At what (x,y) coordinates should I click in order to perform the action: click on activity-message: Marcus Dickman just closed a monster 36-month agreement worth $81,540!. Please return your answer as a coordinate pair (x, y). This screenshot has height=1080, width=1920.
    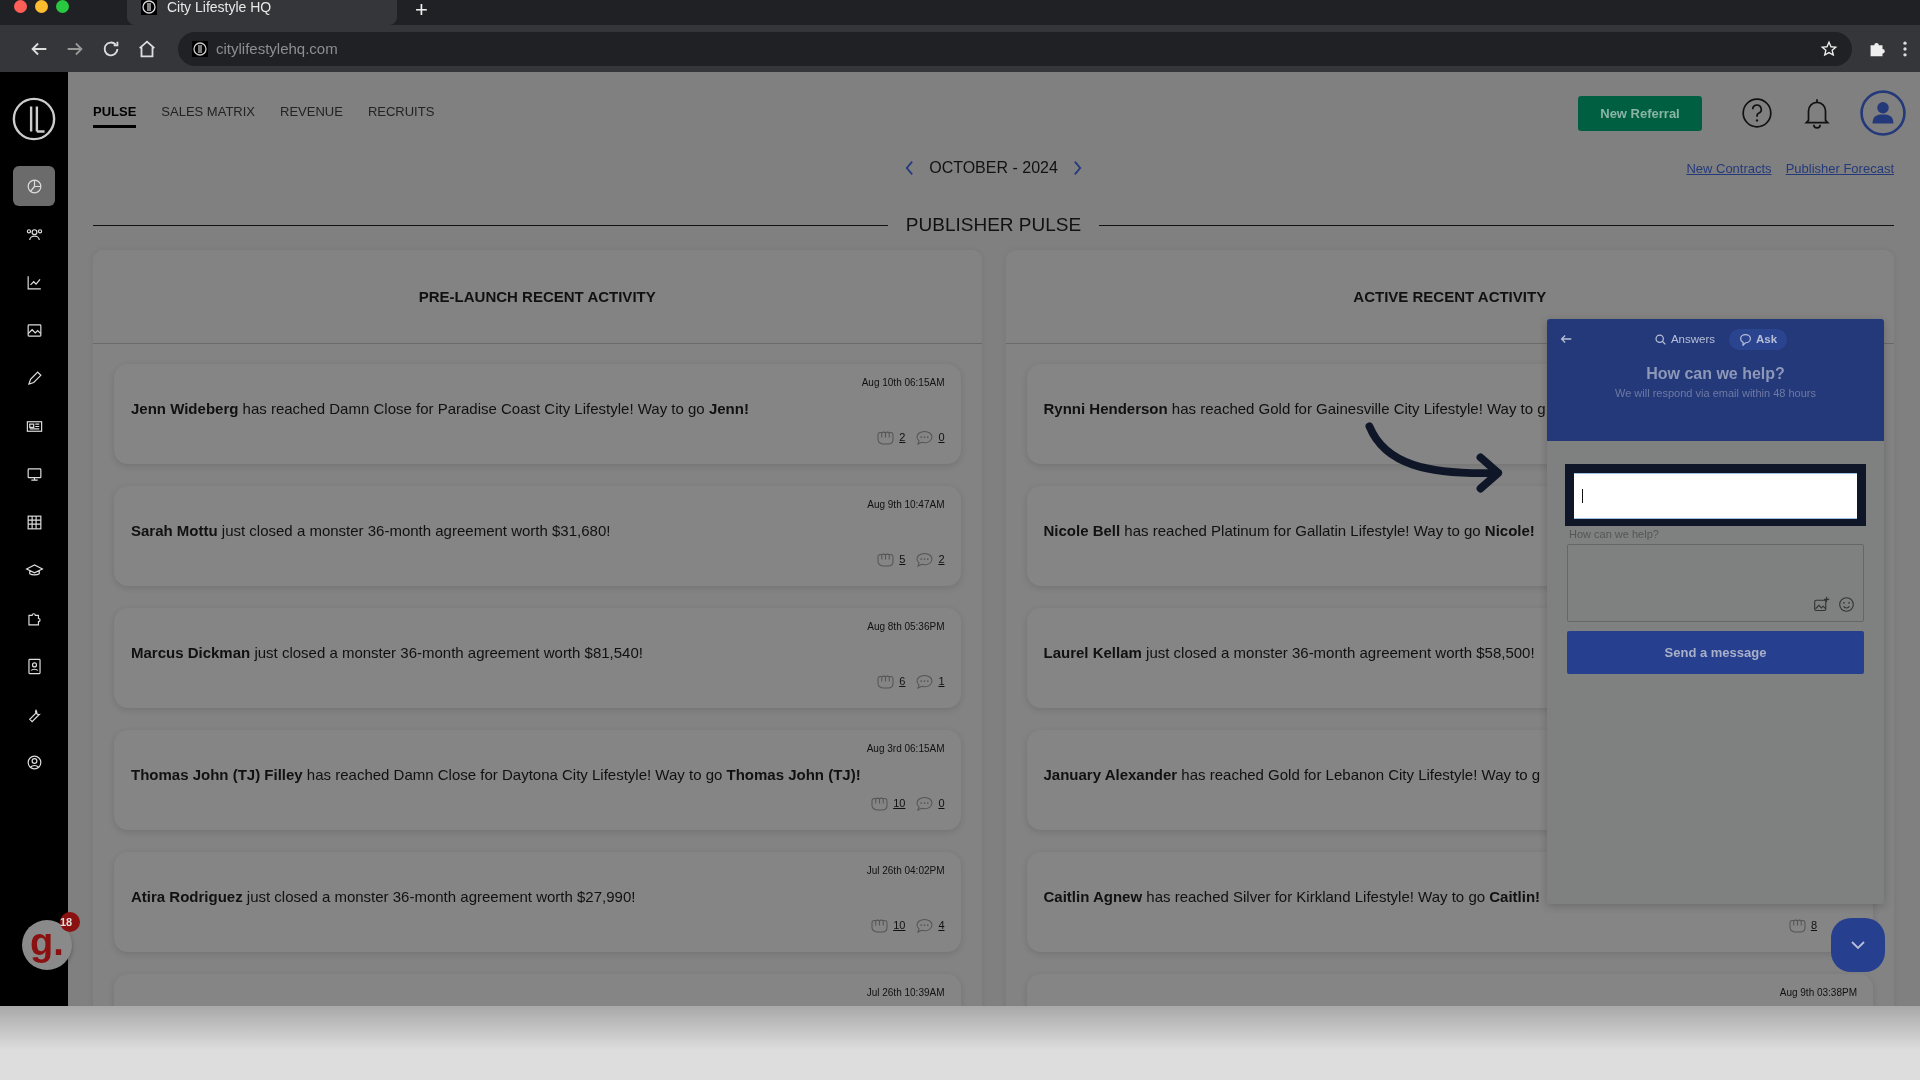
    Looking at the image, I should click on (387, 652).